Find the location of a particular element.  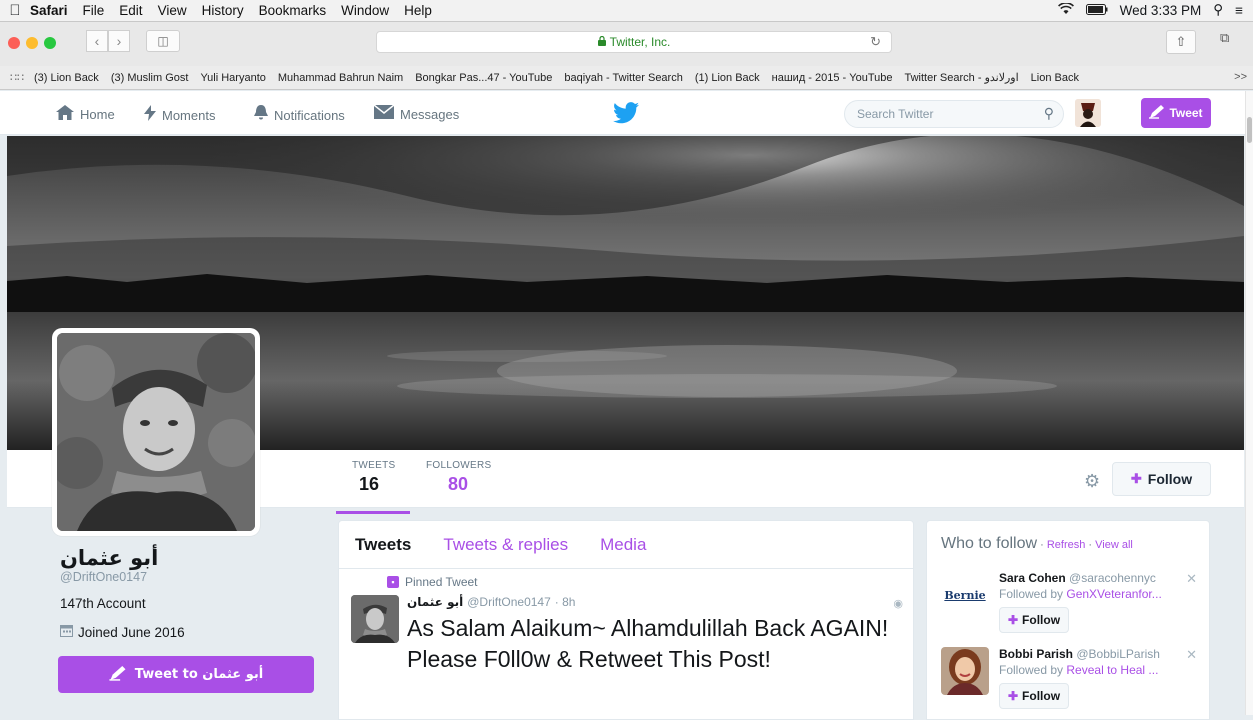

refresh-link: Refresh is located at coordinates (1066, 545).